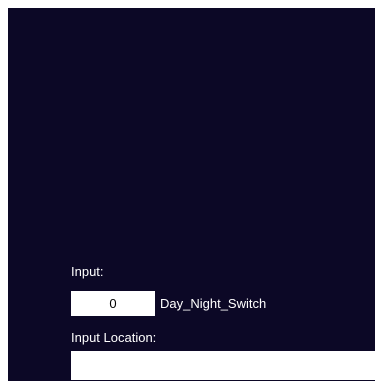 The width and height of the screenshot is (377, 389). Describe the element at coordinates (87, 271) in the screenshot. I see `input-label: Input:` at that location.